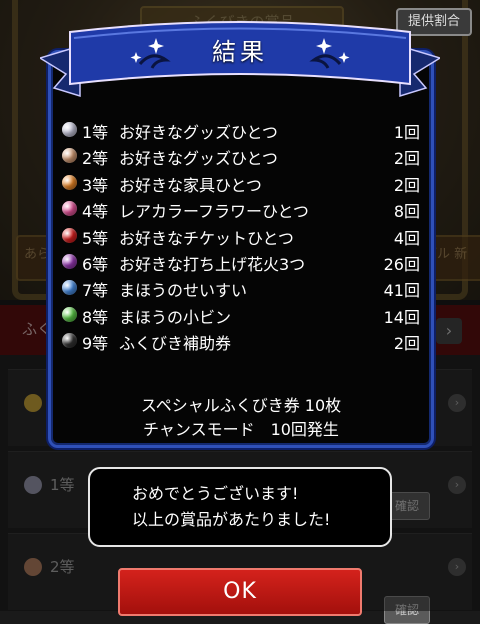  What do you see at coordinates (95, 238) in the screenshot?
I see `prize-rank: 5等` at bounding box center [95, 238].